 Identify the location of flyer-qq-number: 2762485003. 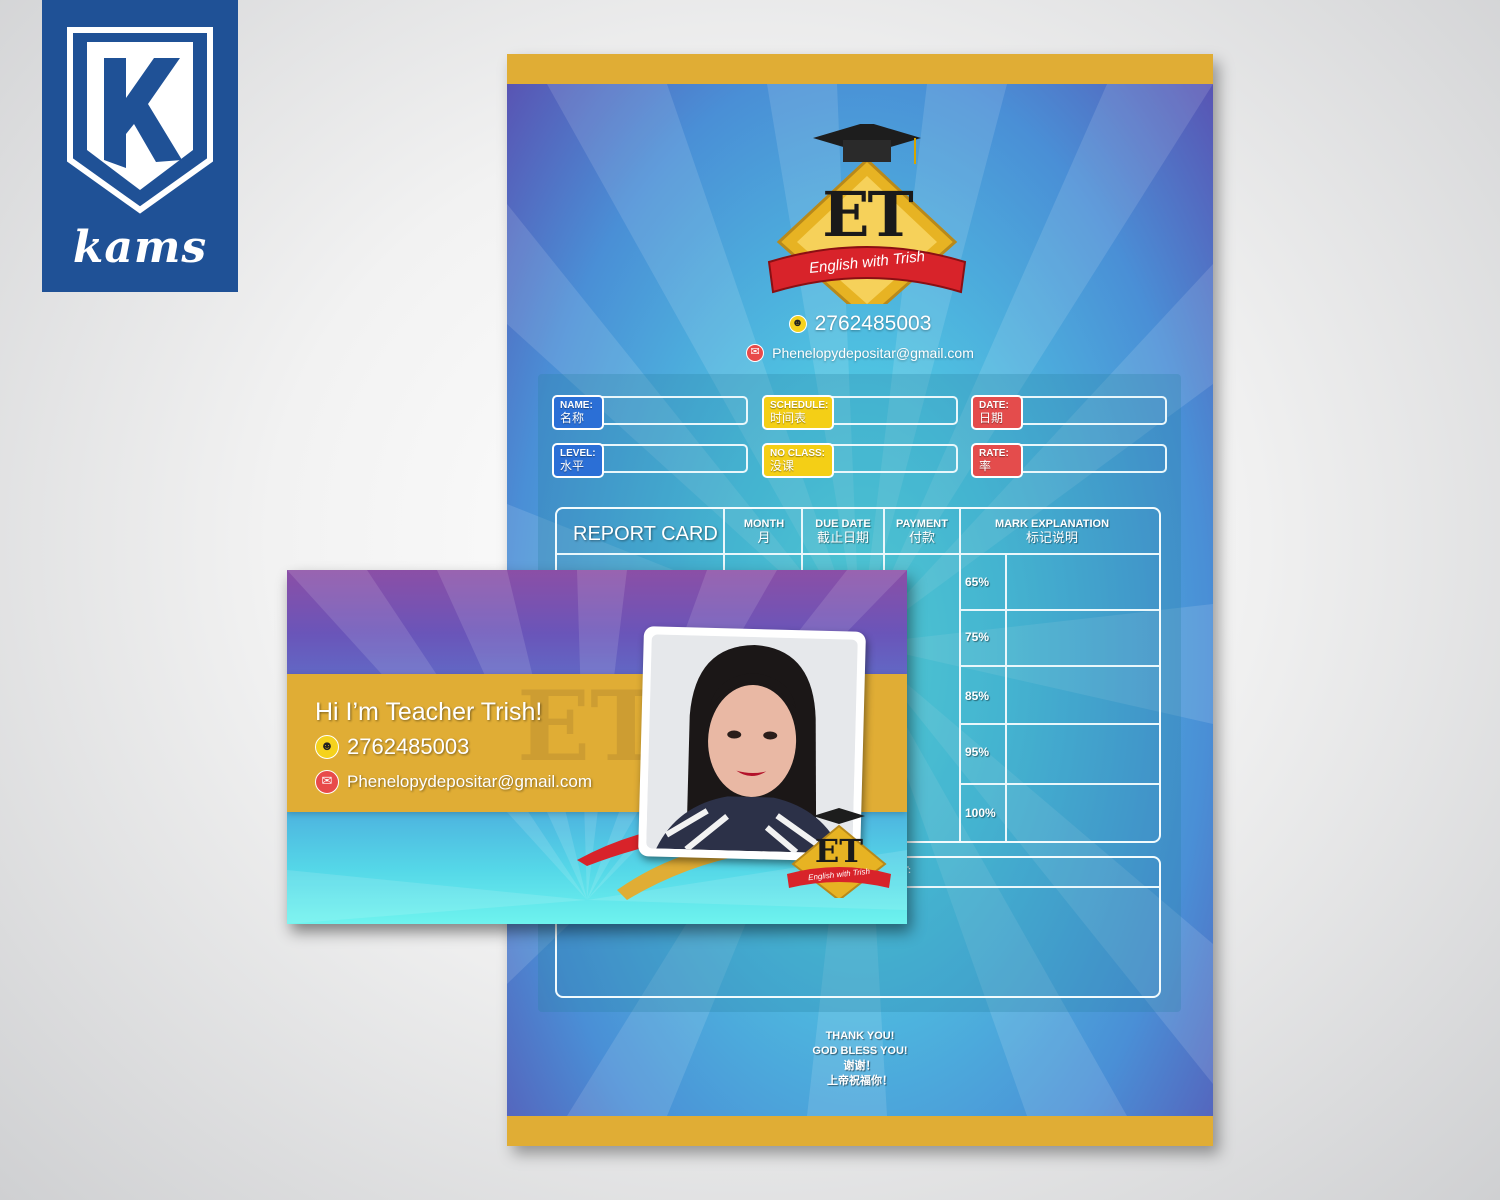
(873, 323).